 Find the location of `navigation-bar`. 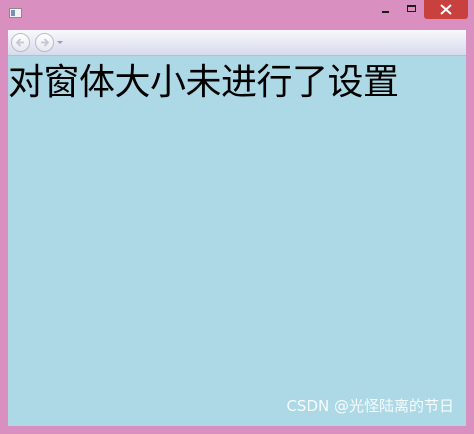

navigation-bar is located at coordinates (237, 43).